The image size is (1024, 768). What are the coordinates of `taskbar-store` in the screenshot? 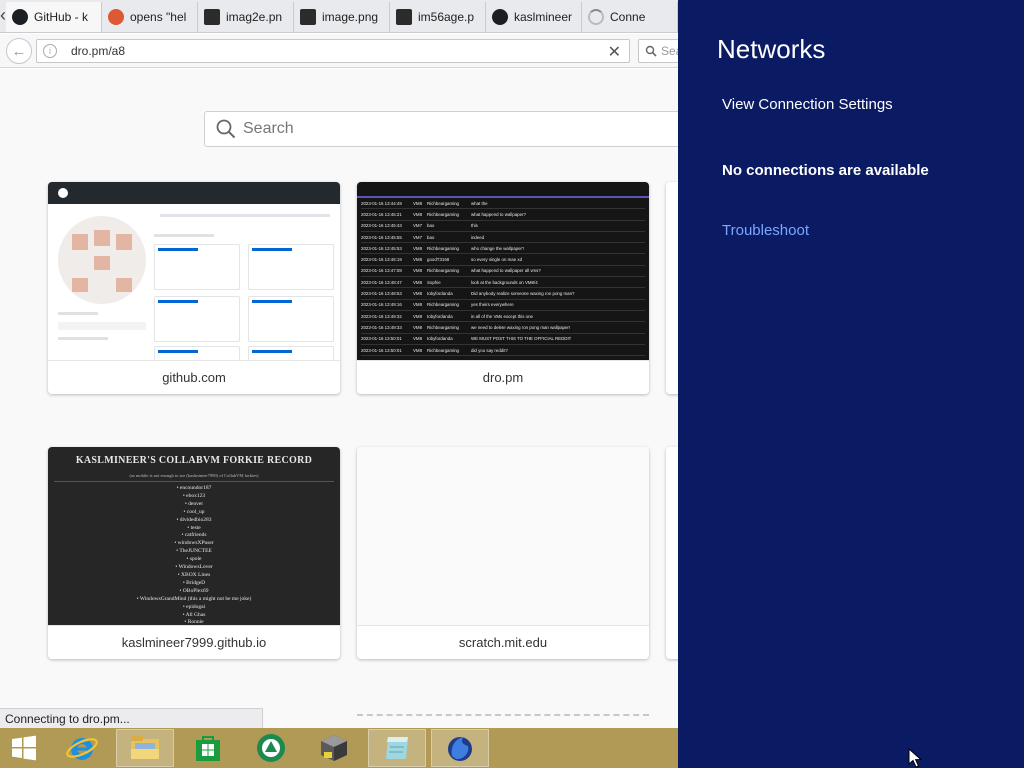 It's located at (208, 748).